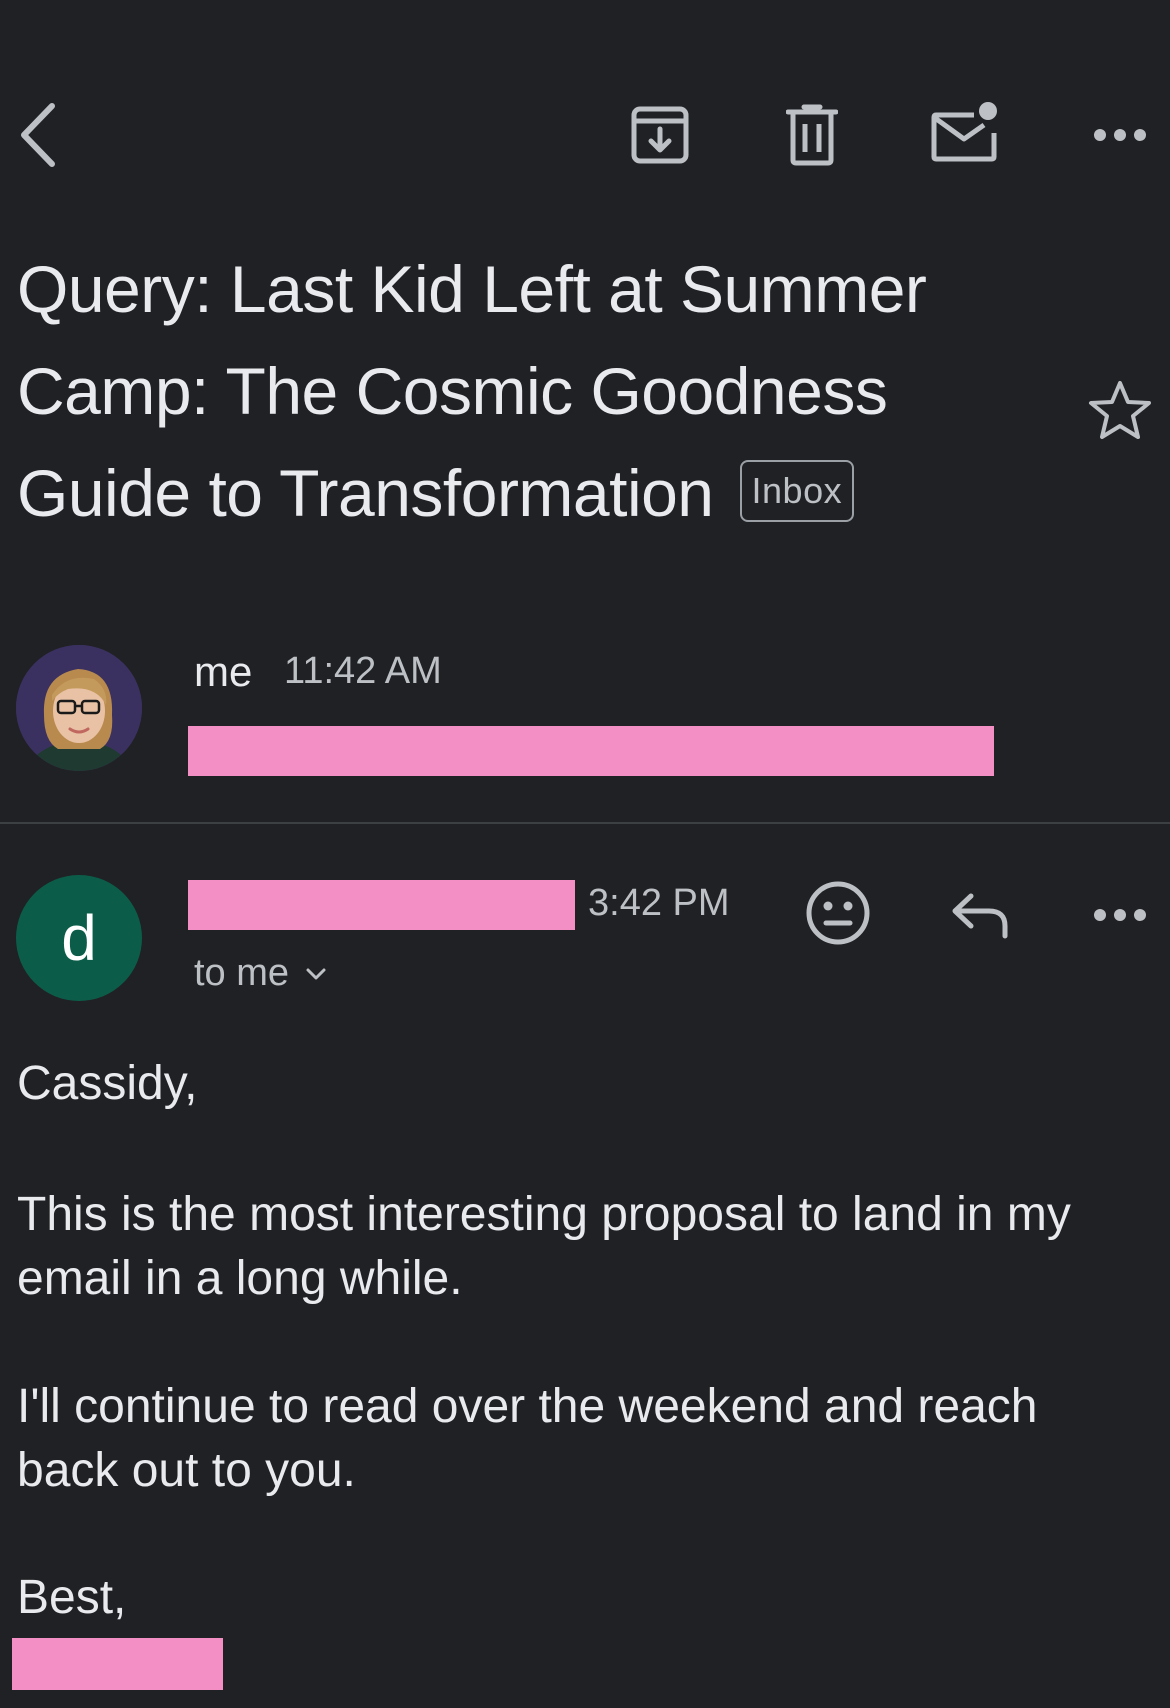  I want to click on inbox-label-chip: Inbox, so click(797, 490).